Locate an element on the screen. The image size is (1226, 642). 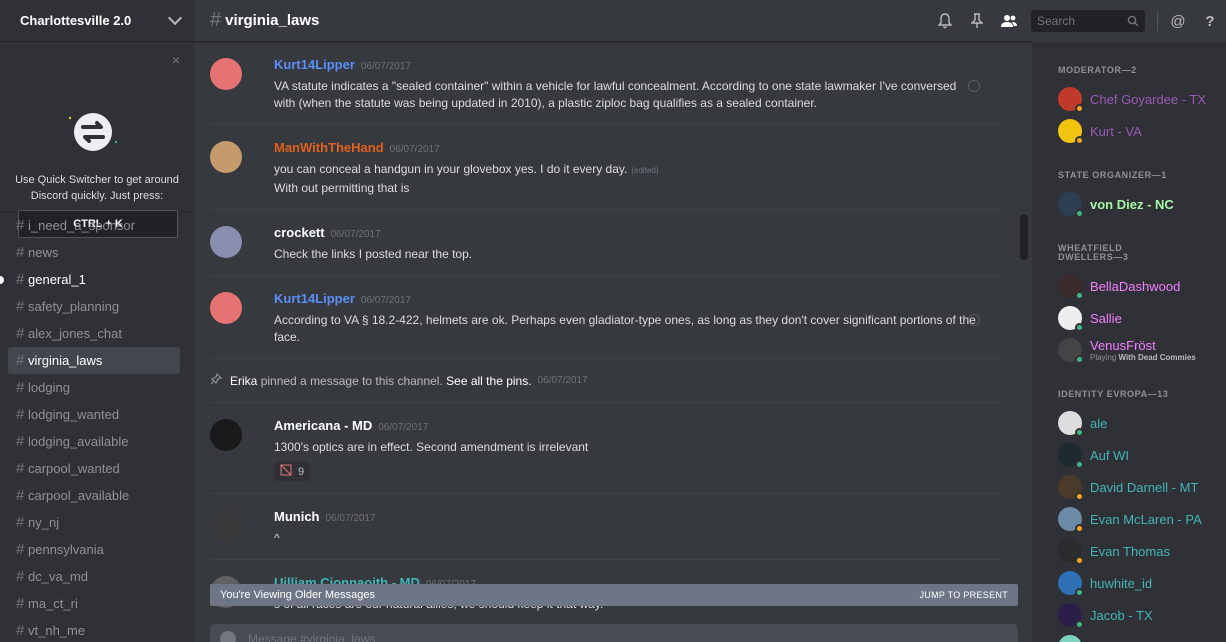
channel-item: # general_1 is located at coordinates (90, 279).